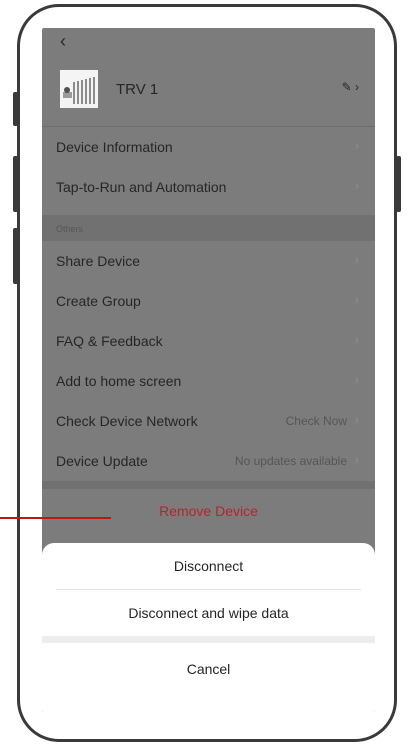  What do you see at coordinates (137, 89) in the screenshot?
I see `device-name: TRV 1` at bounding box center [137, 89].